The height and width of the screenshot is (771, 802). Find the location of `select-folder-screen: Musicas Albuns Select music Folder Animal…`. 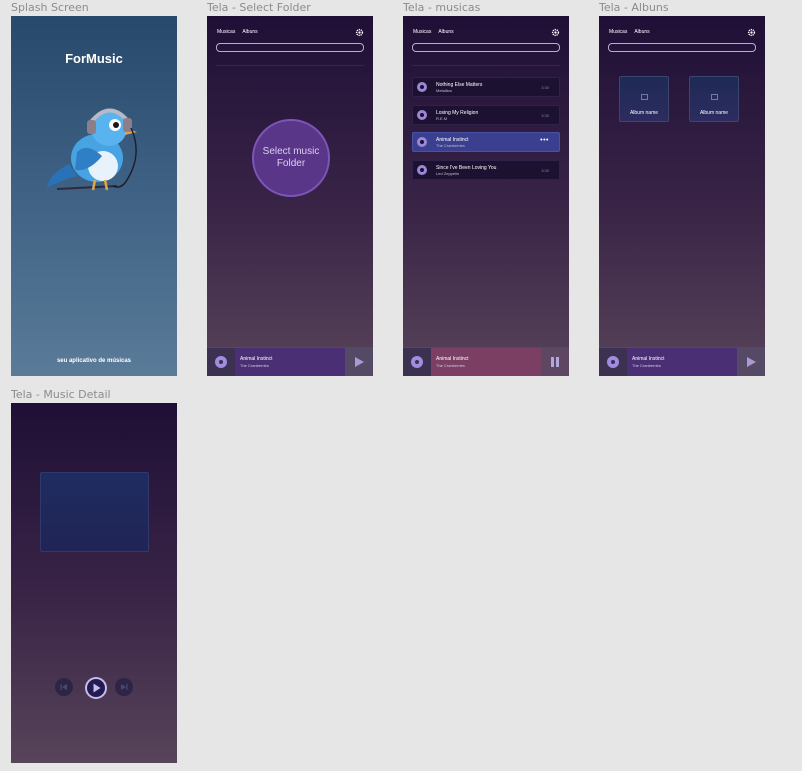

select-folder-screen: Musicas Albuns Select music Folder Animal… is located at coordinates (290, 196).